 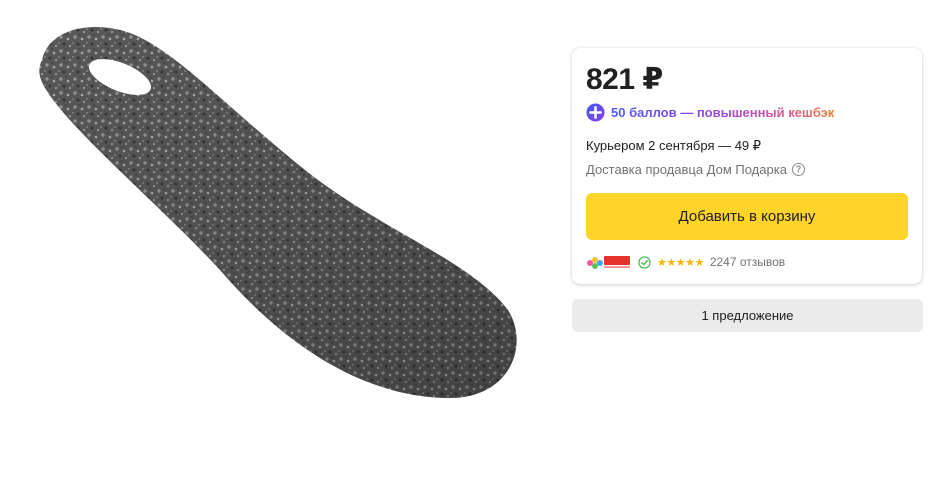 I want to click on seller-delivery: Доставка продавца Дом Подарка ?, so click(x=695, y=169).